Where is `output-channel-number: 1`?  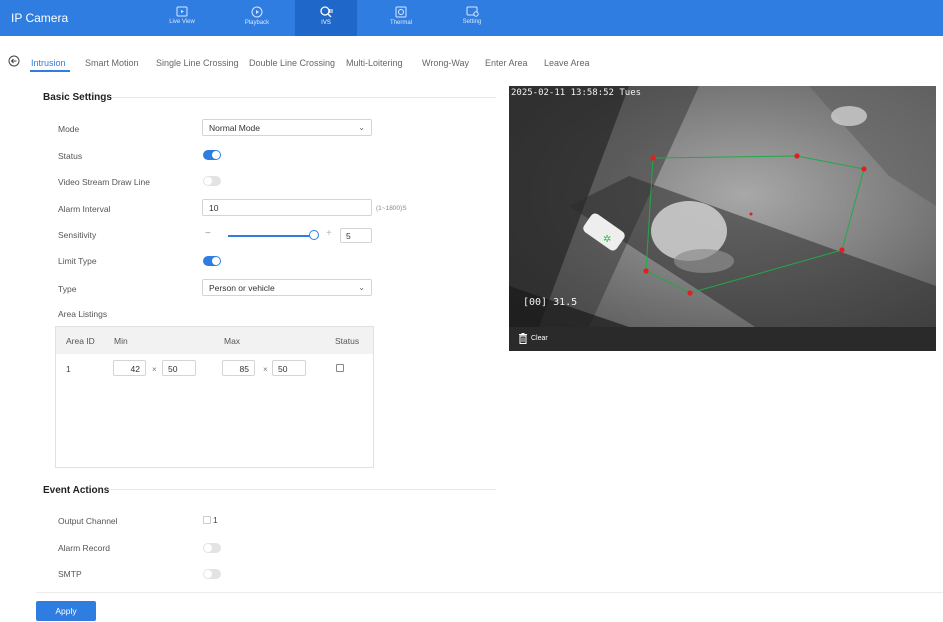
output-channel-number: 1 is located at coordinates (215, 520).